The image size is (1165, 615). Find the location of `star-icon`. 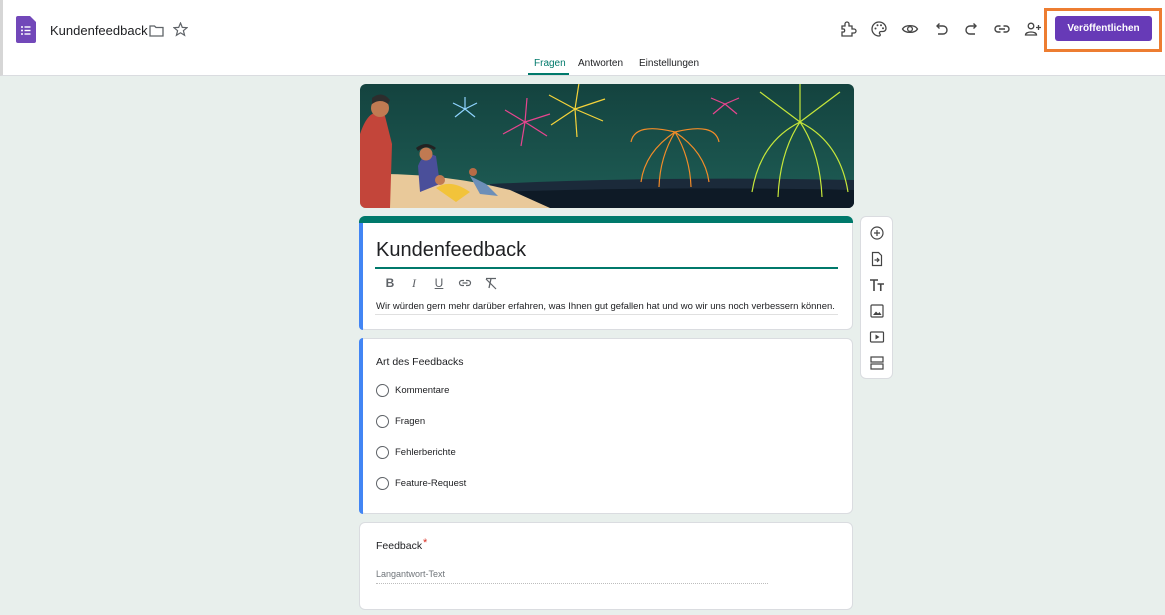

star-icon is located at coordinates (180, 29).